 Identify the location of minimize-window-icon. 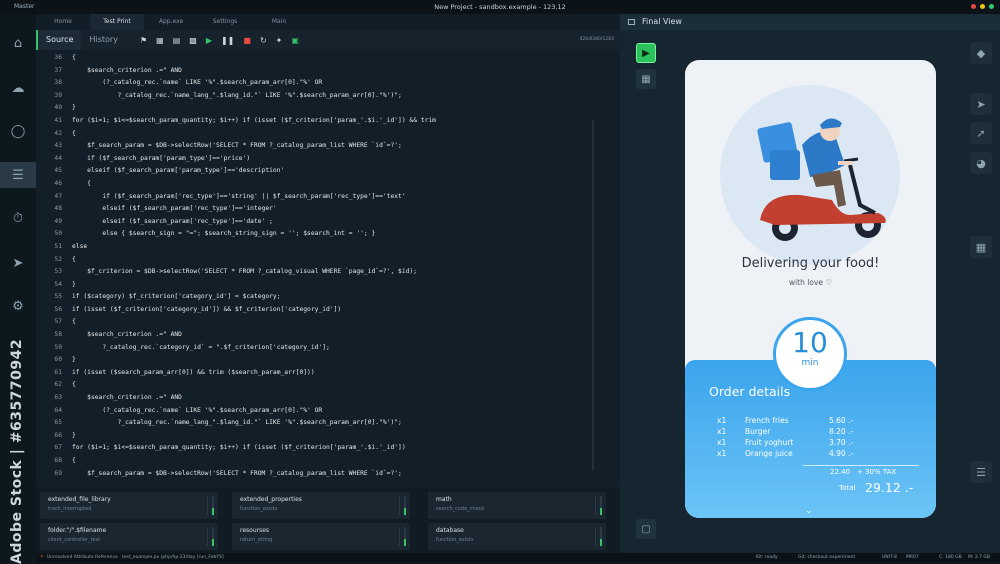
(982, 6).